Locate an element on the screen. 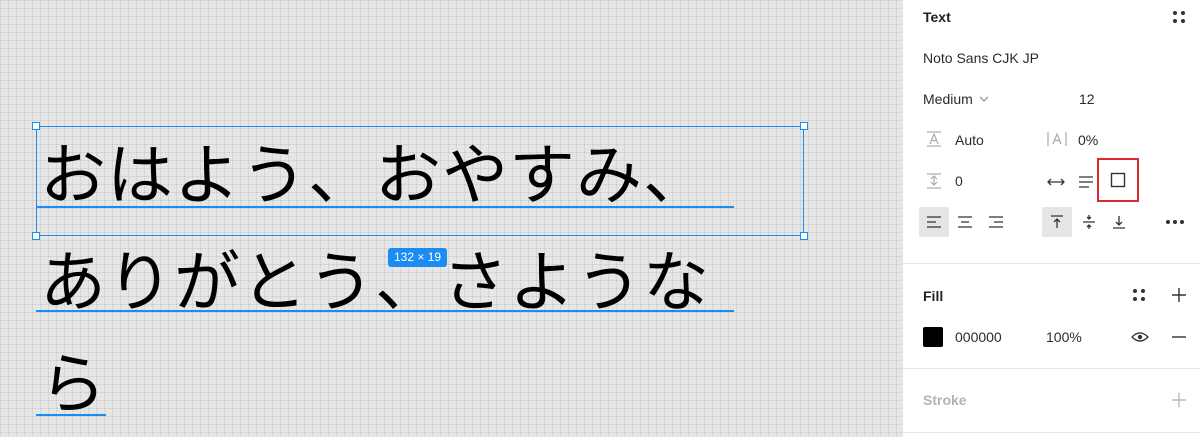 This screenshot has height=437, width=1200. resize-handle-top-right is located at coordinates (804, 126).